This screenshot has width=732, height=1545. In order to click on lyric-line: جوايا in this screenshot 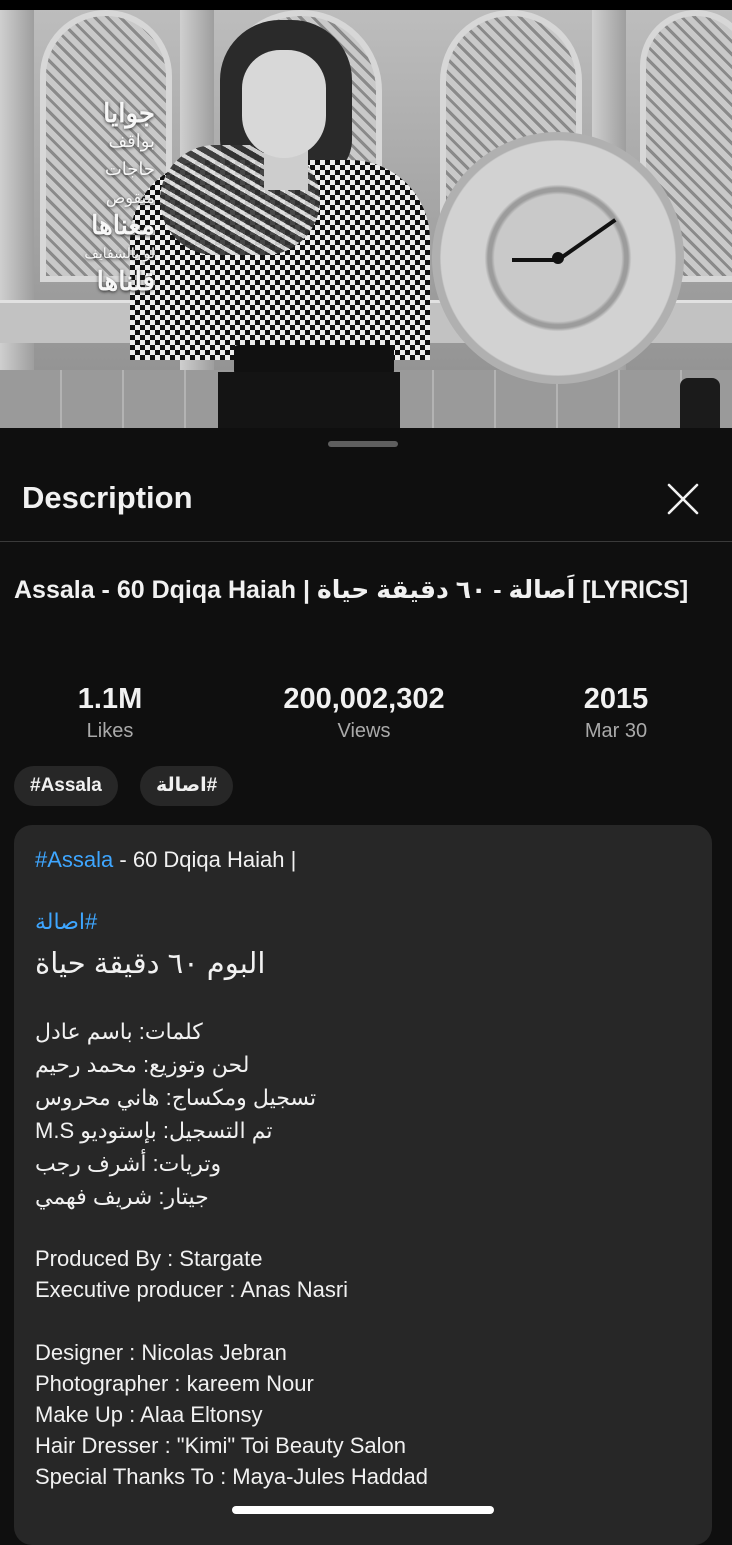, I will do `click(129, 114)`.